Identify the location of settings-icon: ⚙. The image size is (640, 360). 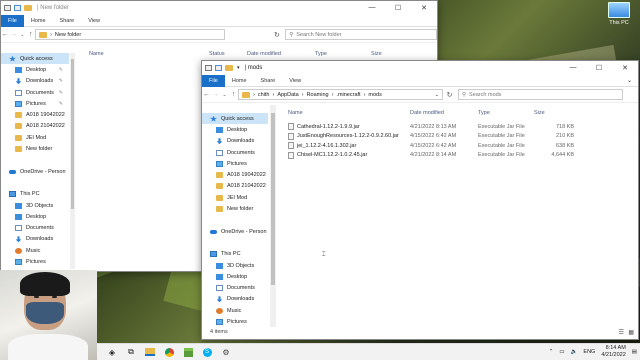
(226, 352).